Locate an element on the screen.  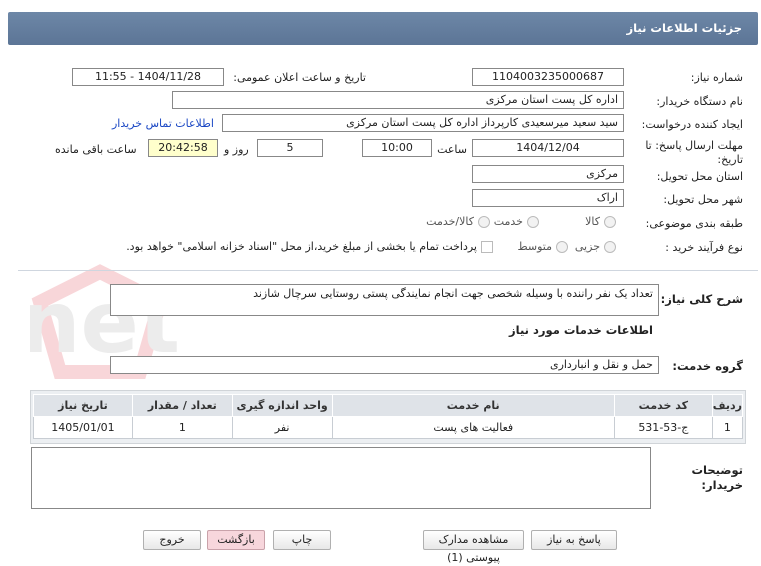
process-label: نوع فرآیند خرید : is located at coordinates (704, 247).